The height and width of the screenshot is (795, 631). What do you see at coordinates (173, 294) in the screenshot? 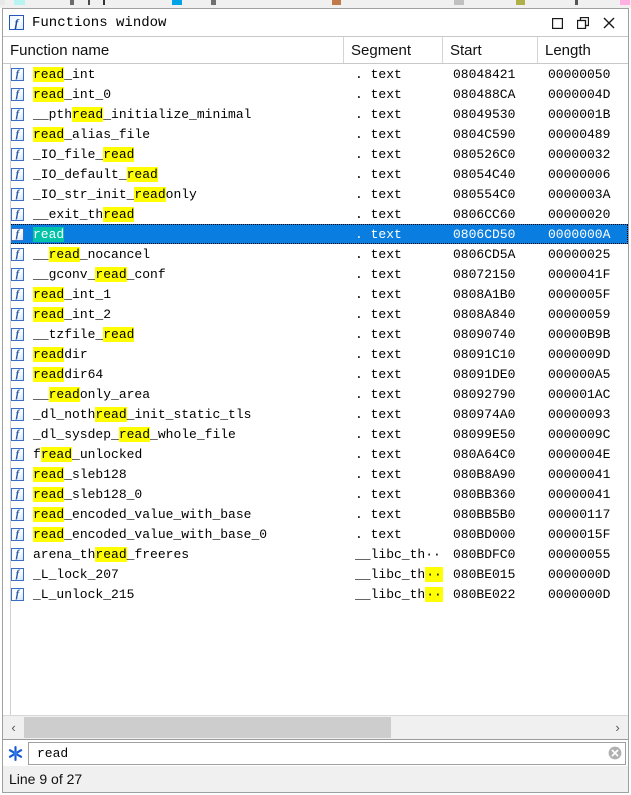
I see `cell-function-name: f read_int_1` at bounding box center [173, 294].